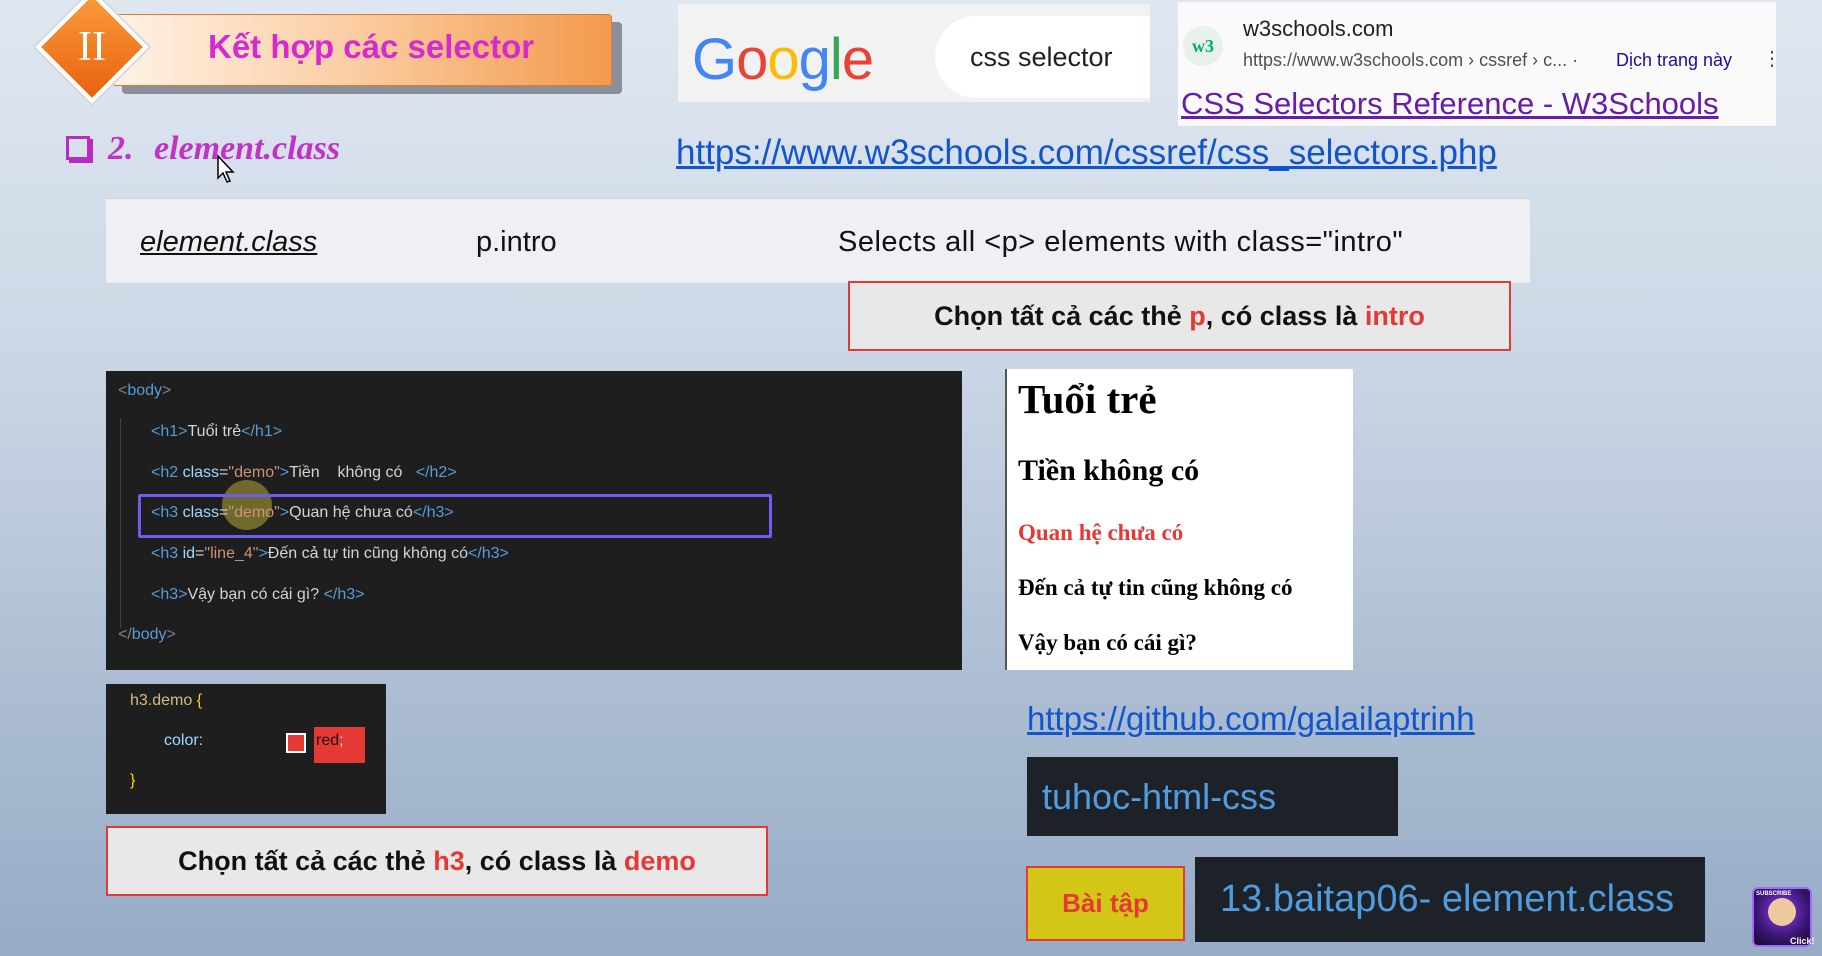 This screenshot has width=1822, height=956. What do you see at coordinates (330, 740) in the screenshot?
I see `css-line-value: red;` at bounding box center [330, 740].